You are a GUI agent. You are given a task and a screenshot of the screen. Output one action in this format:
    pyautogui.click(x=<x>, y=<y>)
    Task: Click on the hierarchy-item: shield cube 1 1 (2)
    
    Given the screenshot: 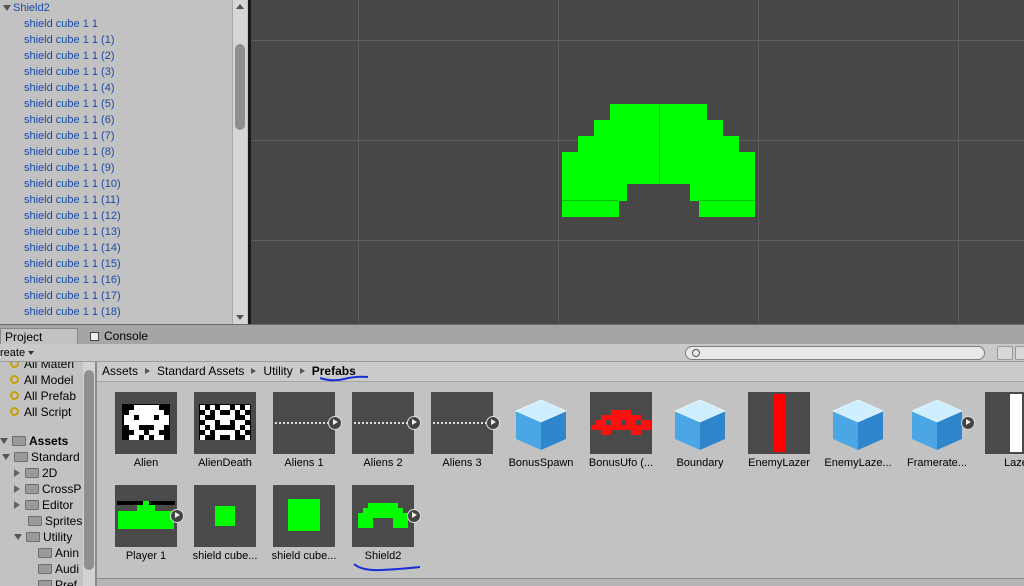 What is the action you would take?
    pyautogui.click(x=116, y=56)
    